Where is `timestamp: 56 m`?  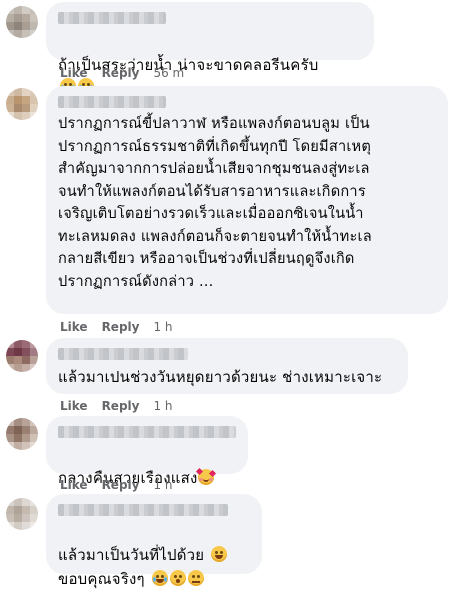 timestamp: 56 m is located at coordinates (168, 73).